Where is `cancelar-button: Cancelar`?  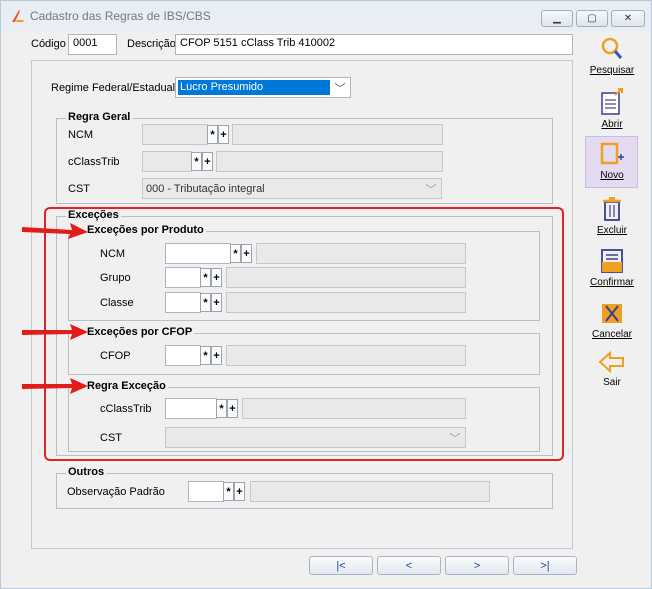 cancelar-button: Cancelar is located at coordinates (612, 325).